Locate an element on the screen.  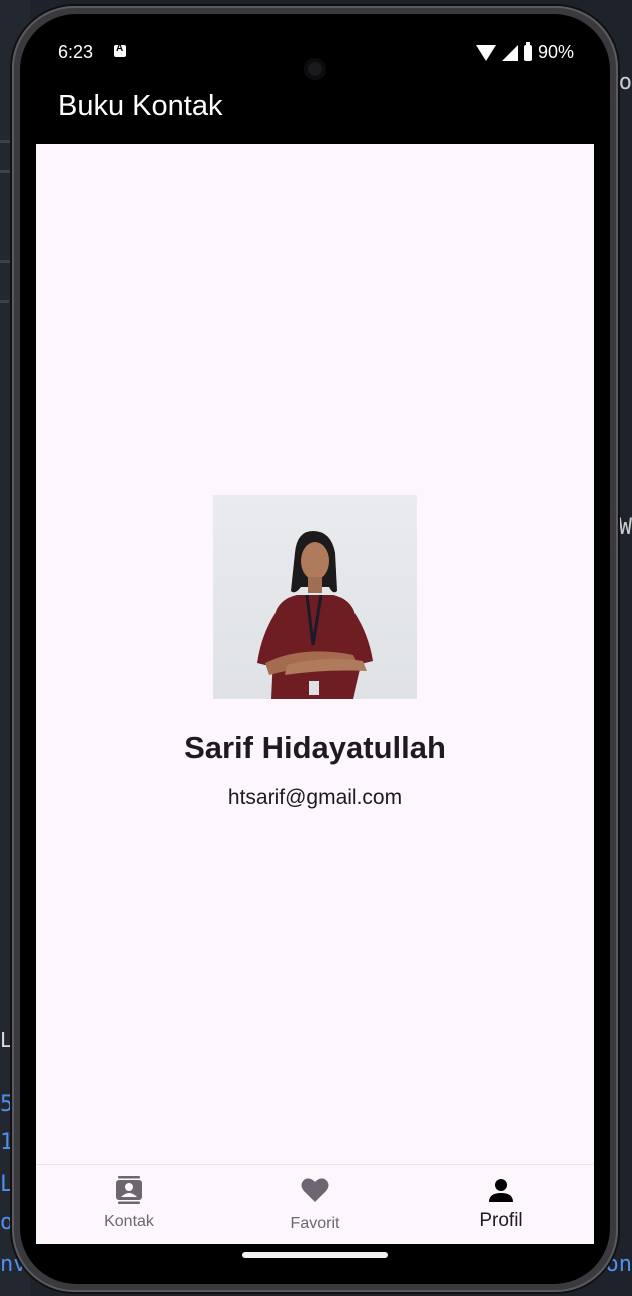
nav-item-kontak: Kontak is located at coordinates (129, 1204).